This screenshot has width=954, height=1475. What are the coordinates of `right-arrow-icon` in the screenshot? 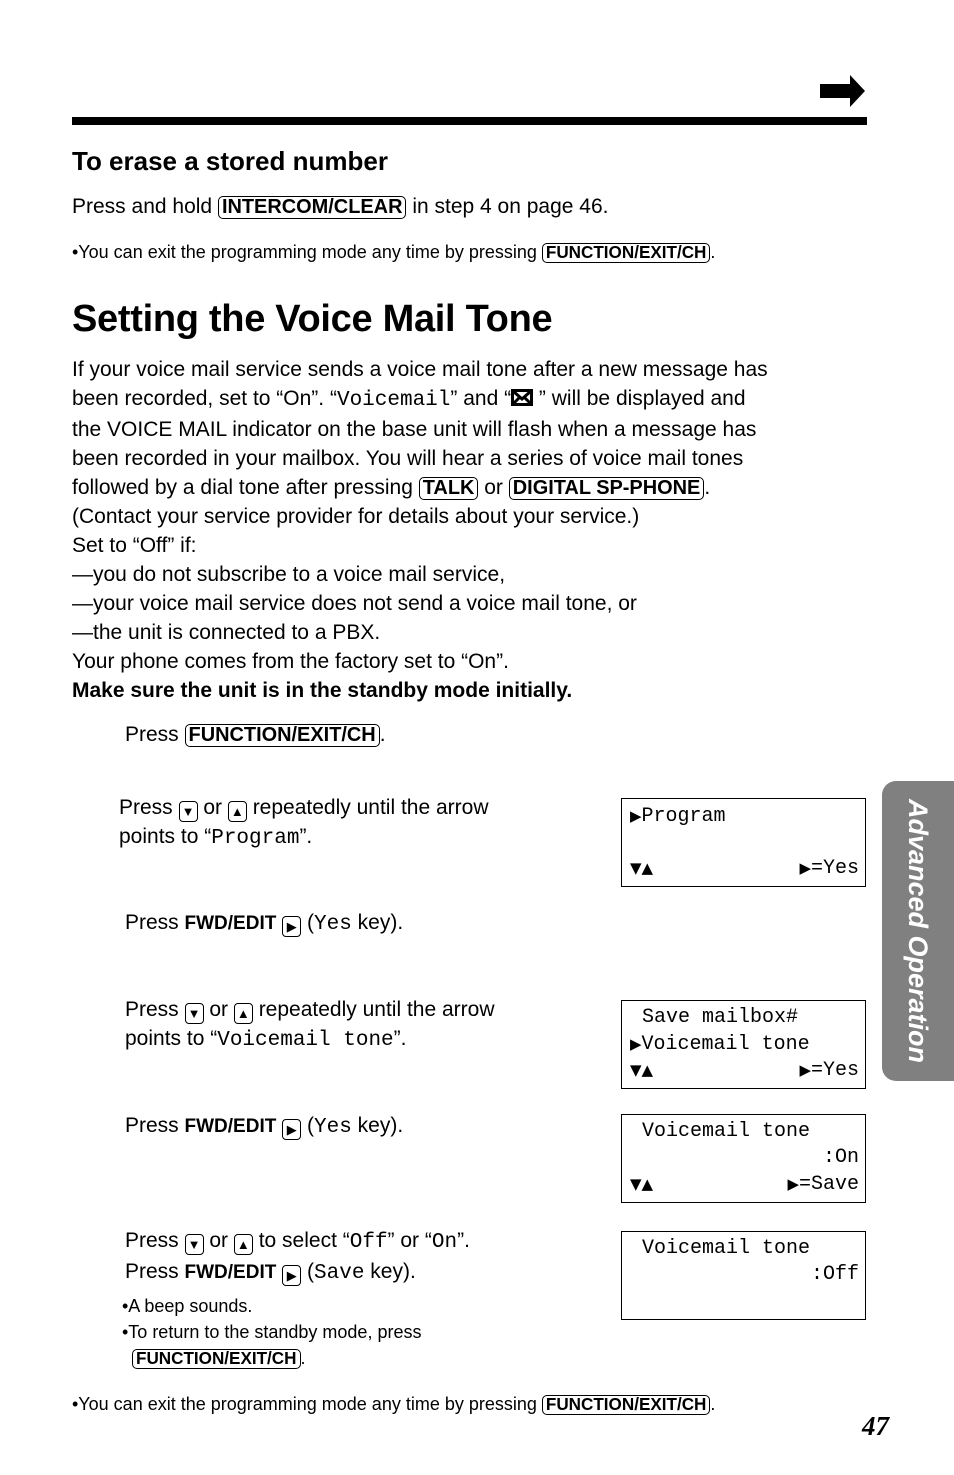 It's located at (842, 91).